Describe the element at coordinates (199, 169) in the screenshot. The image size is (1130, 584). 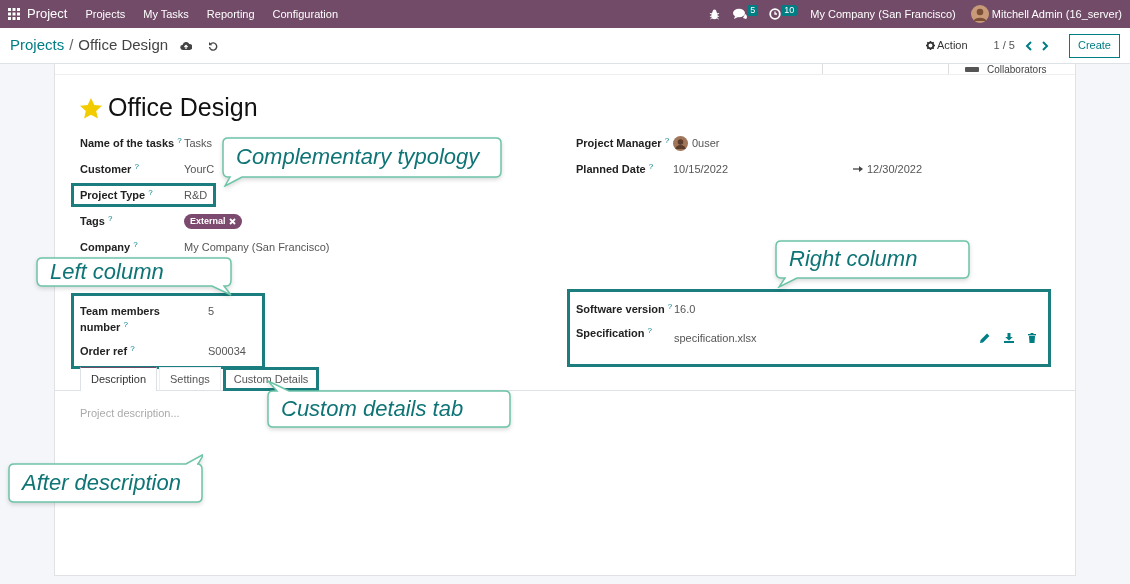
I see `field-value: YourC` at that location.